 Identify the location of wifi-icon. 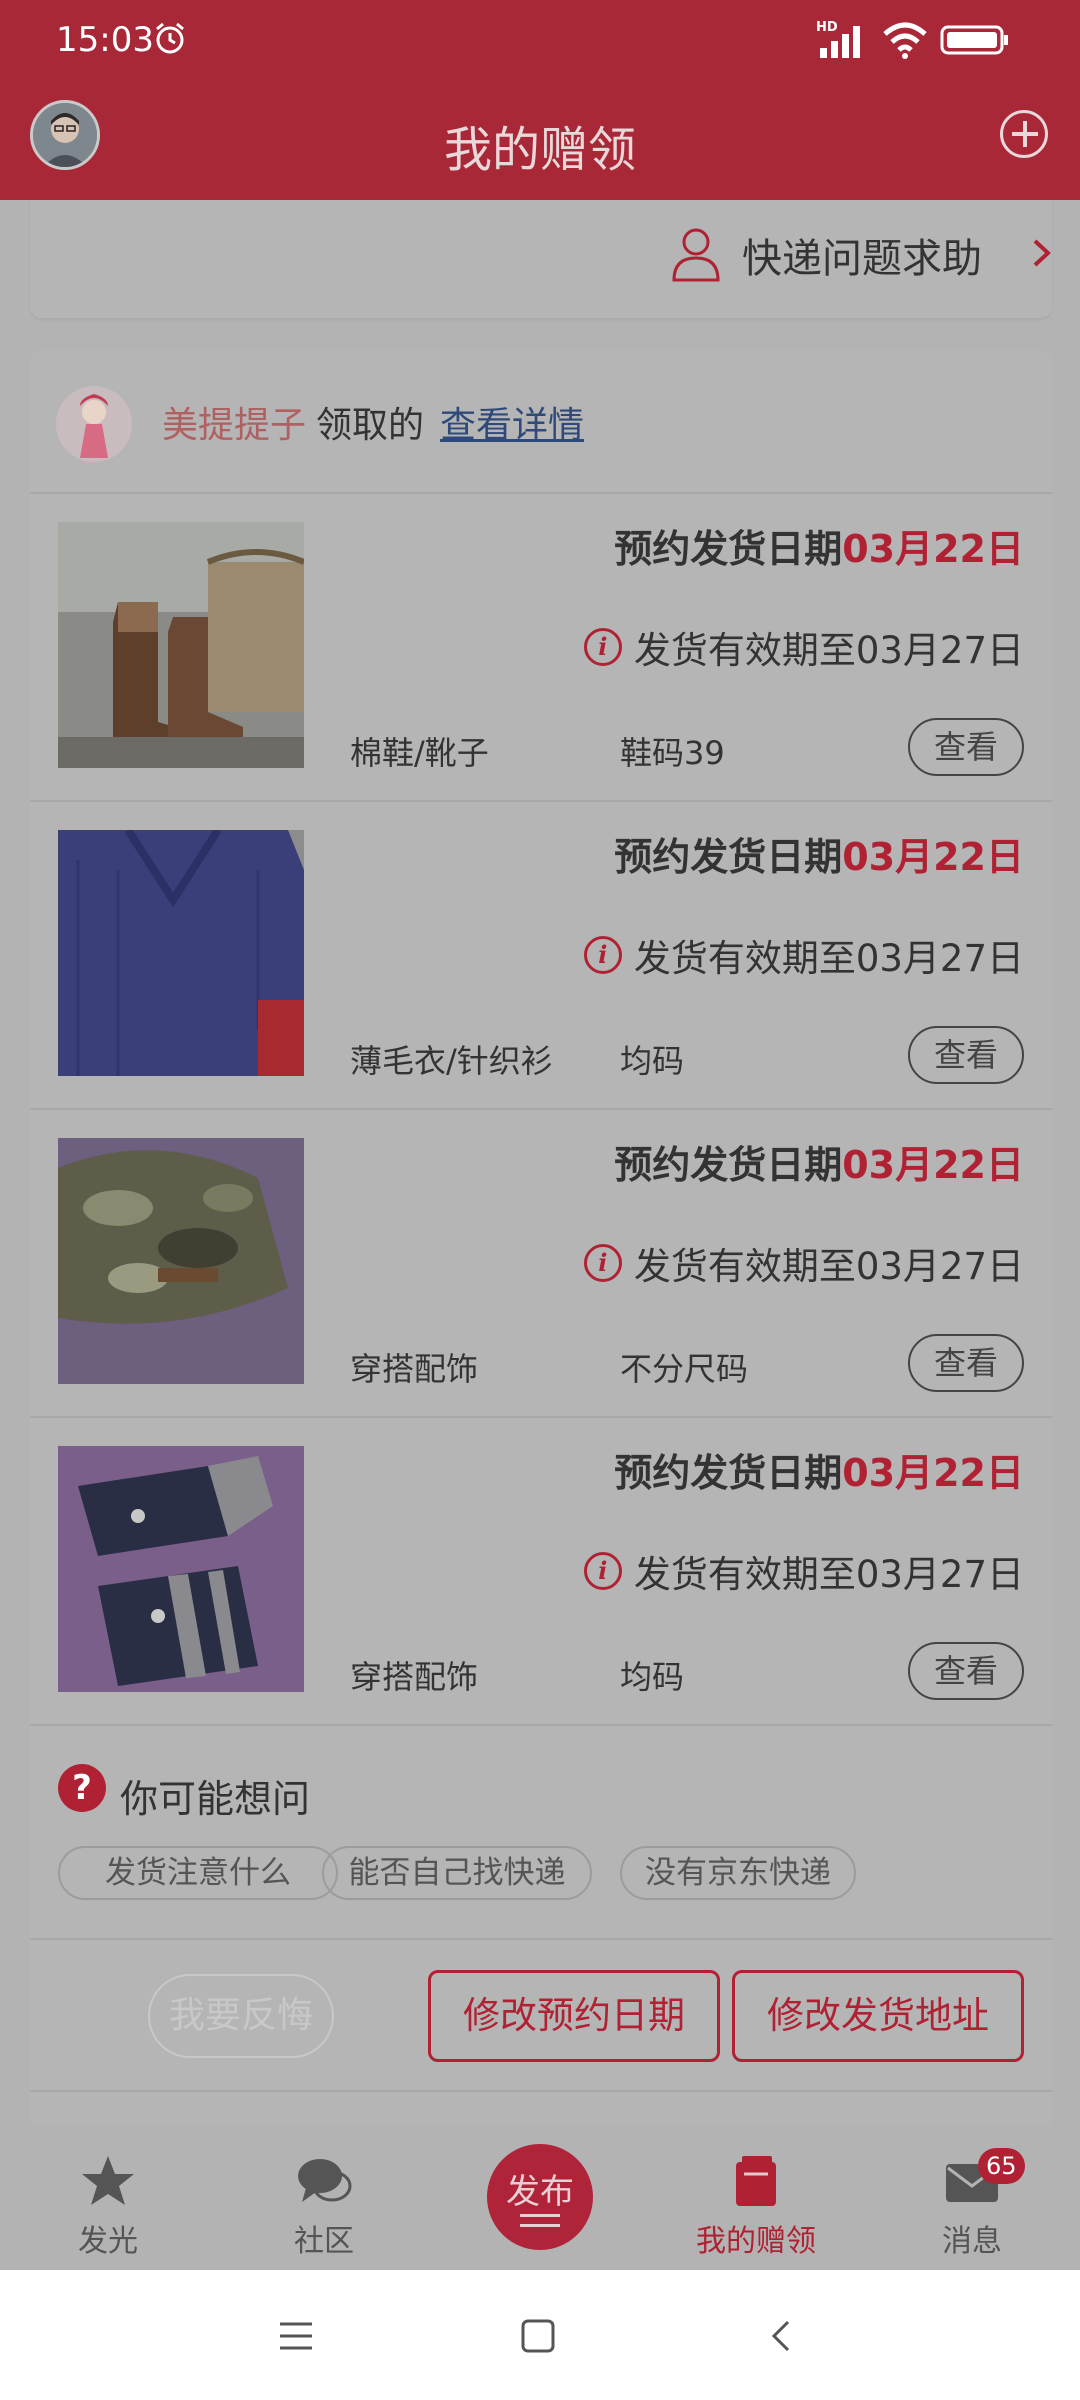
(905, 40).